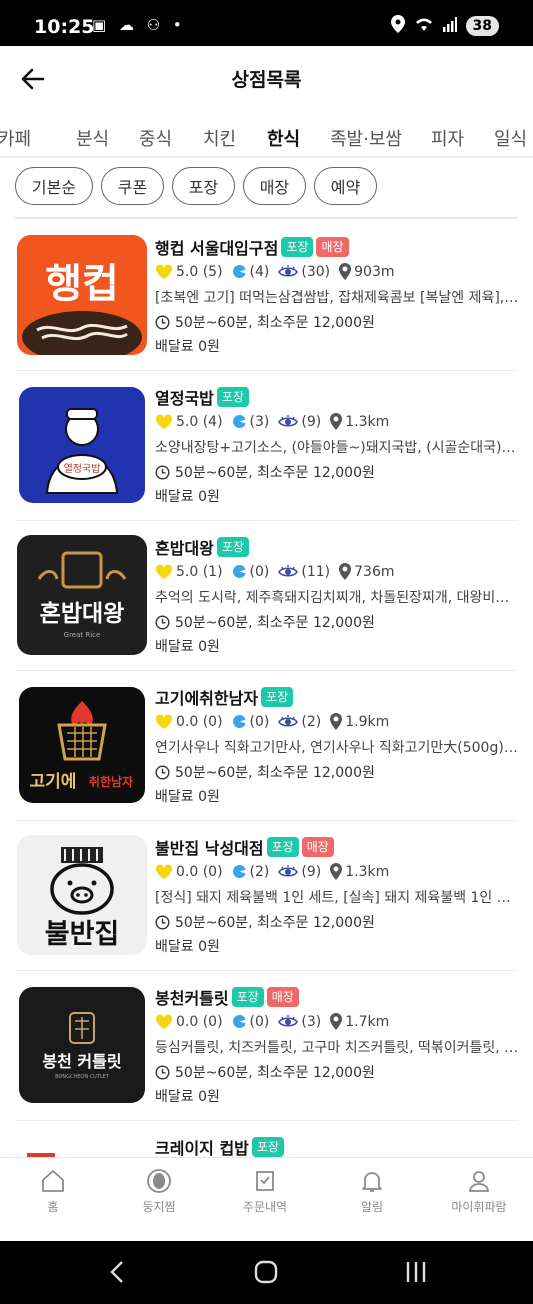 The height and width of the screenshot is (1304, 533). Describe the element at coordinates (510, 138) in the screenshot. I see `tab-category-7: 일식` at that location.